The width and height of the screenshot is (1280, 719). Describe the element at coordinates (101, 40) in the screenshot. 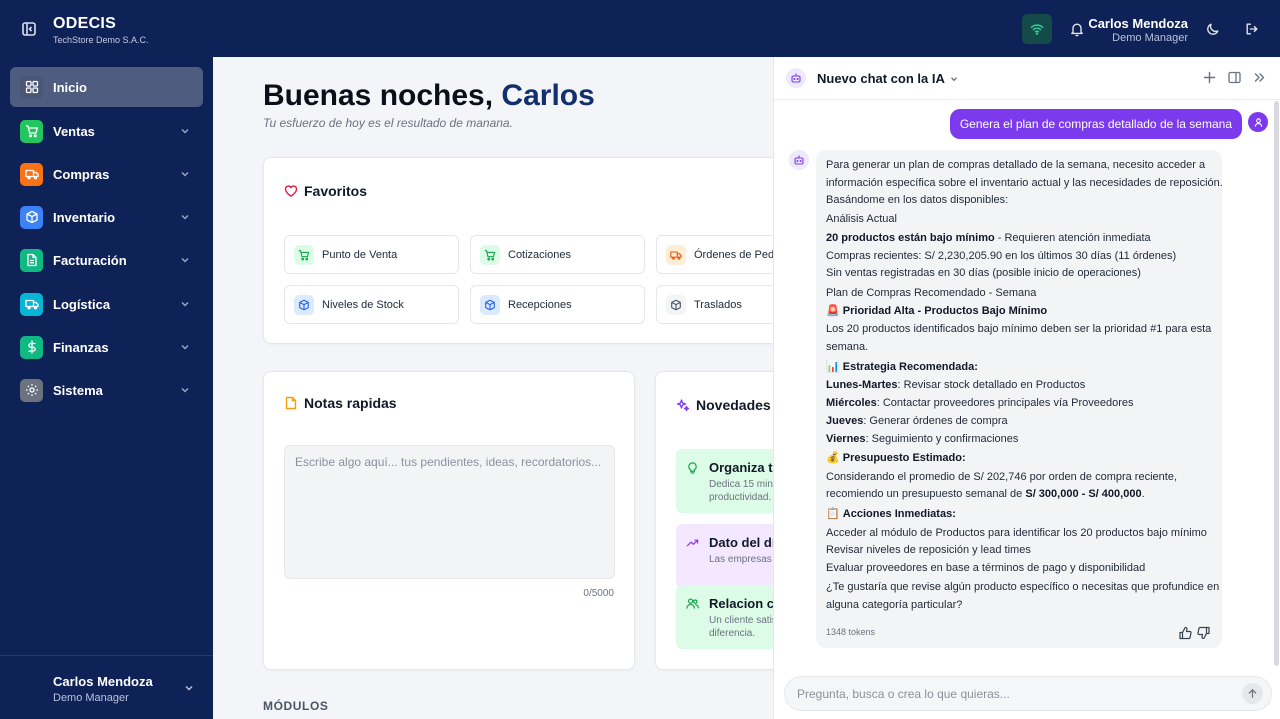

I see `company-name: TechStore Demo S.A.C.` at that location.